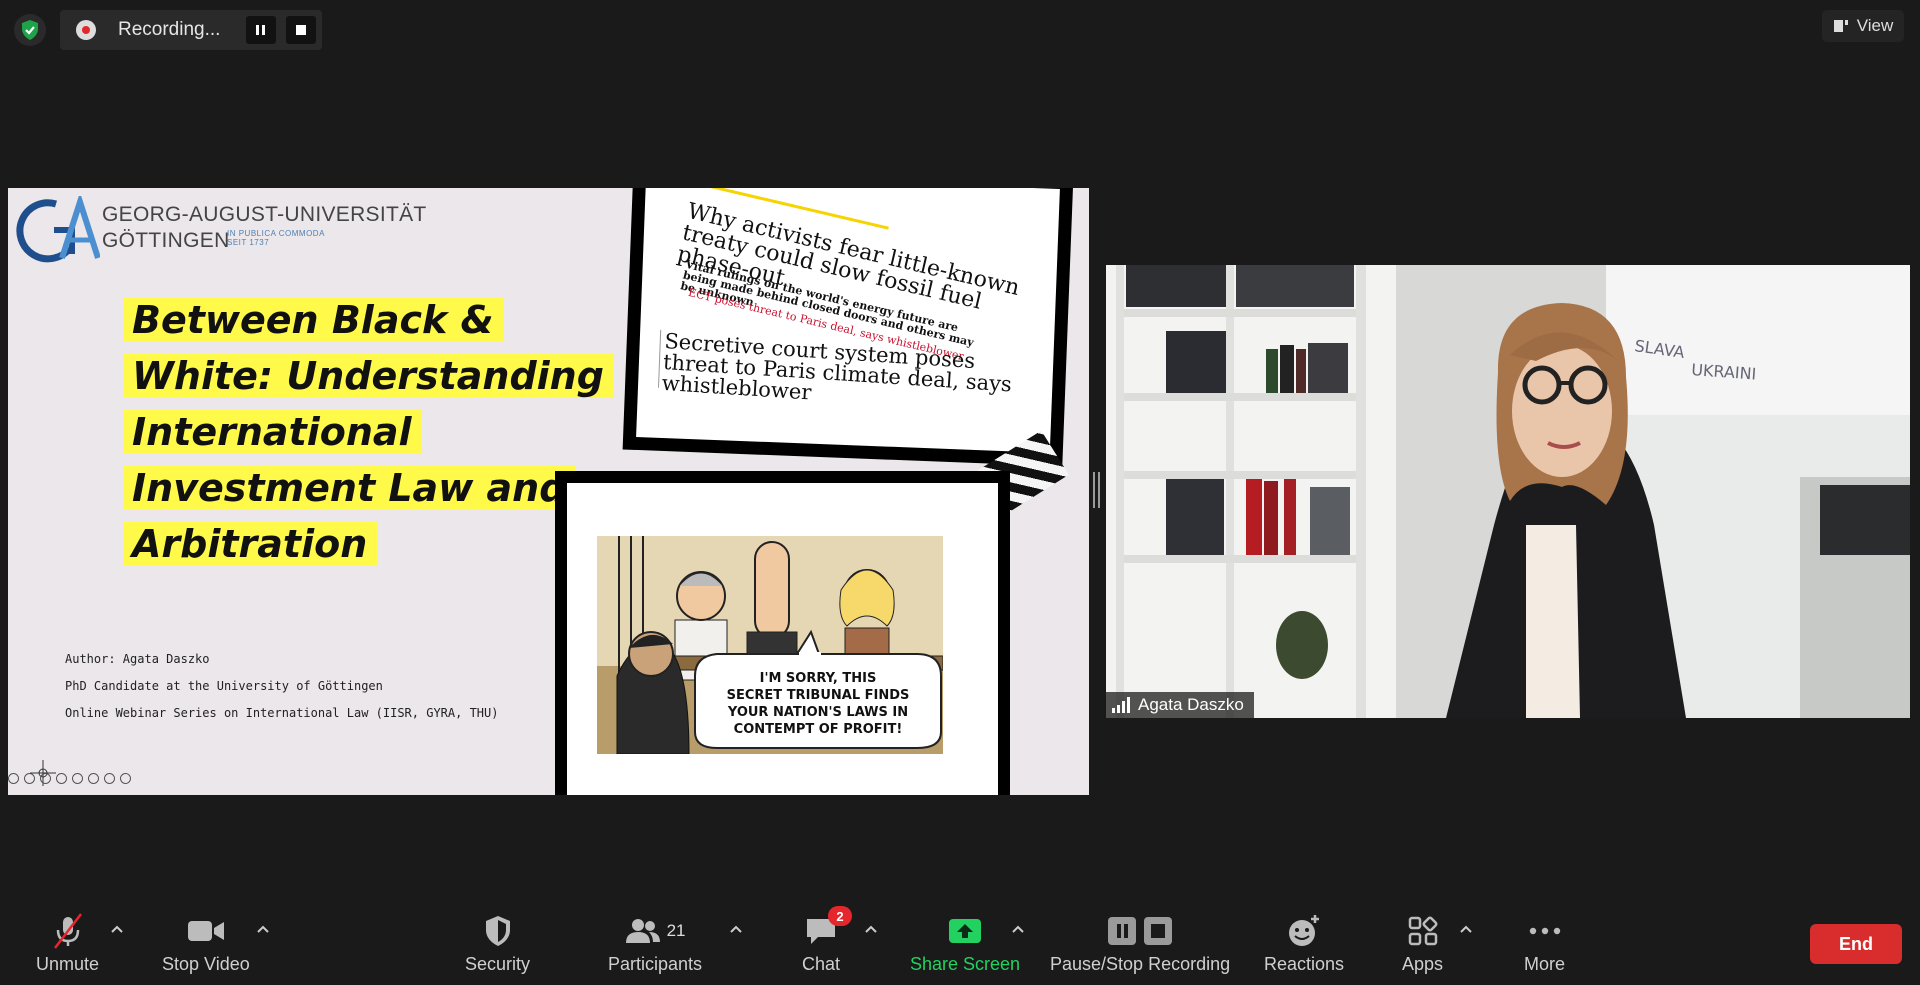  What do you see at coordinates (117, 929) in the screenshot?
I see `audio-options-caret-icon` at bounding box center [117, 929].